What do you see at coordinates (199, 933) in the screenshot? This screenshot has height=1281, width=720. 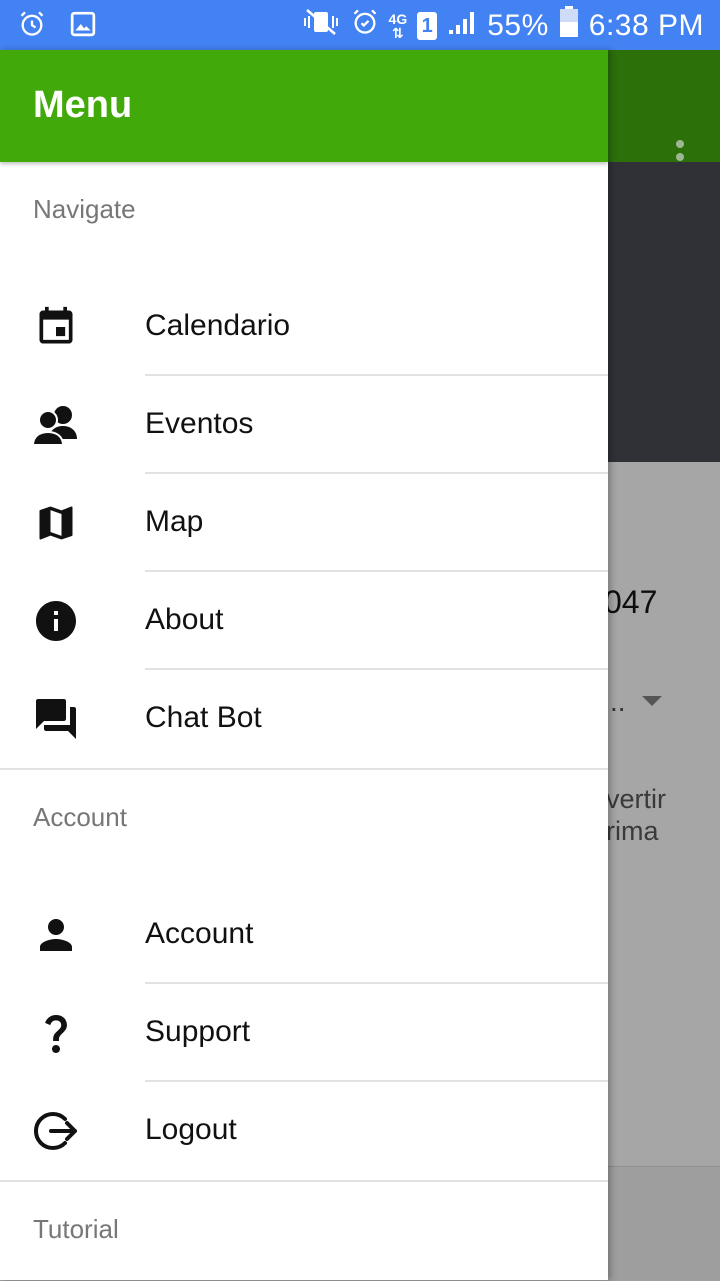 I see `menu-item-label: Account` at bounding box center [199, 933].